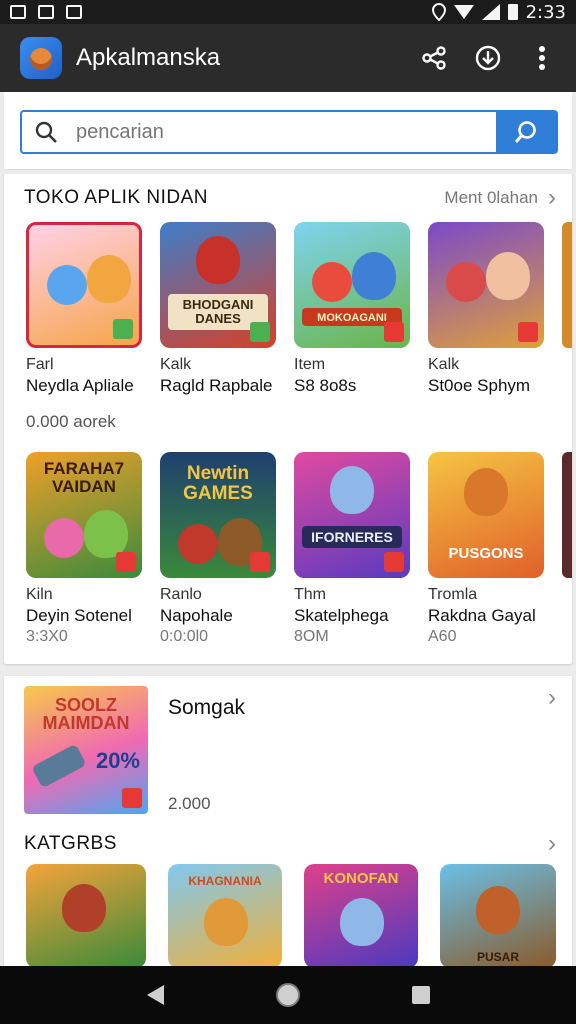 The image size is (576, 1024). What do you see at coordinates (218, 285) in the screenshot?
I see `app-thumbnail: BHODGANI DANES` at bounding box center [218, 285].